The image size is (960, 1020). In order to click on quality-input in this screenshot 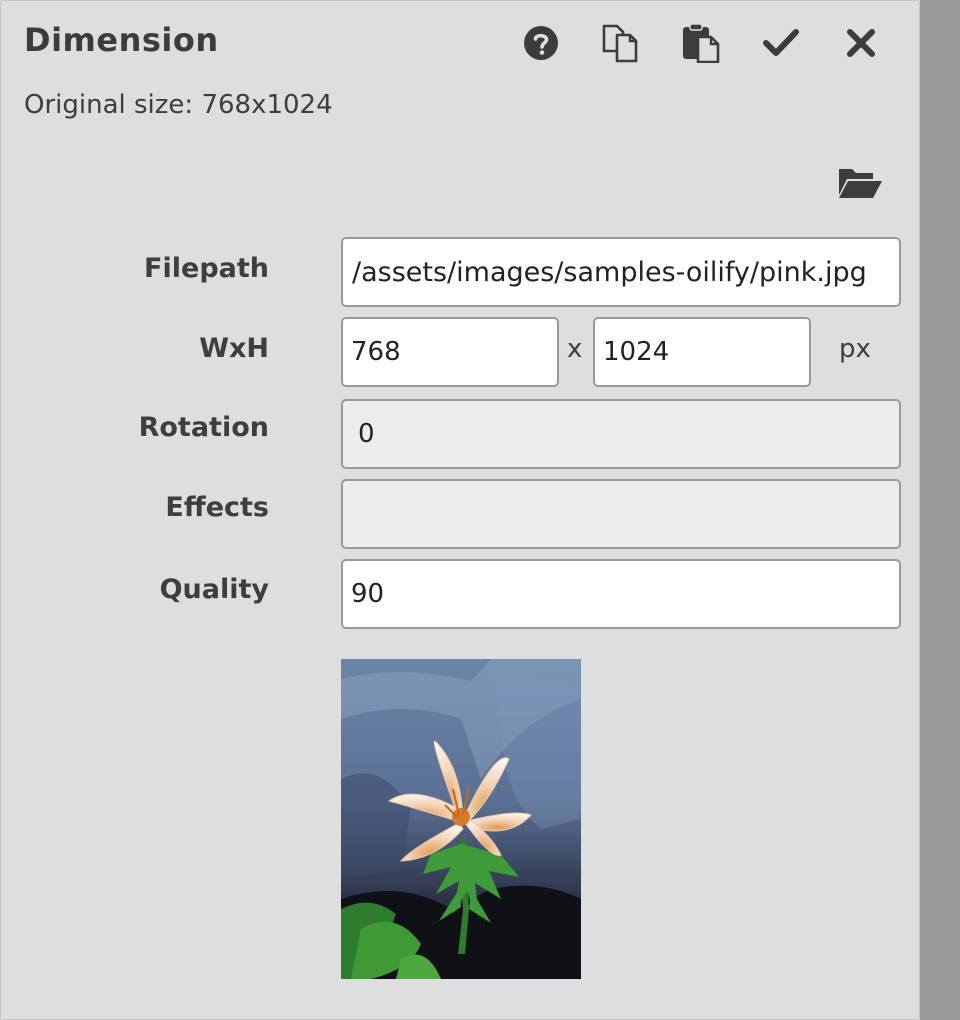, I will do `click(621, 594)`.